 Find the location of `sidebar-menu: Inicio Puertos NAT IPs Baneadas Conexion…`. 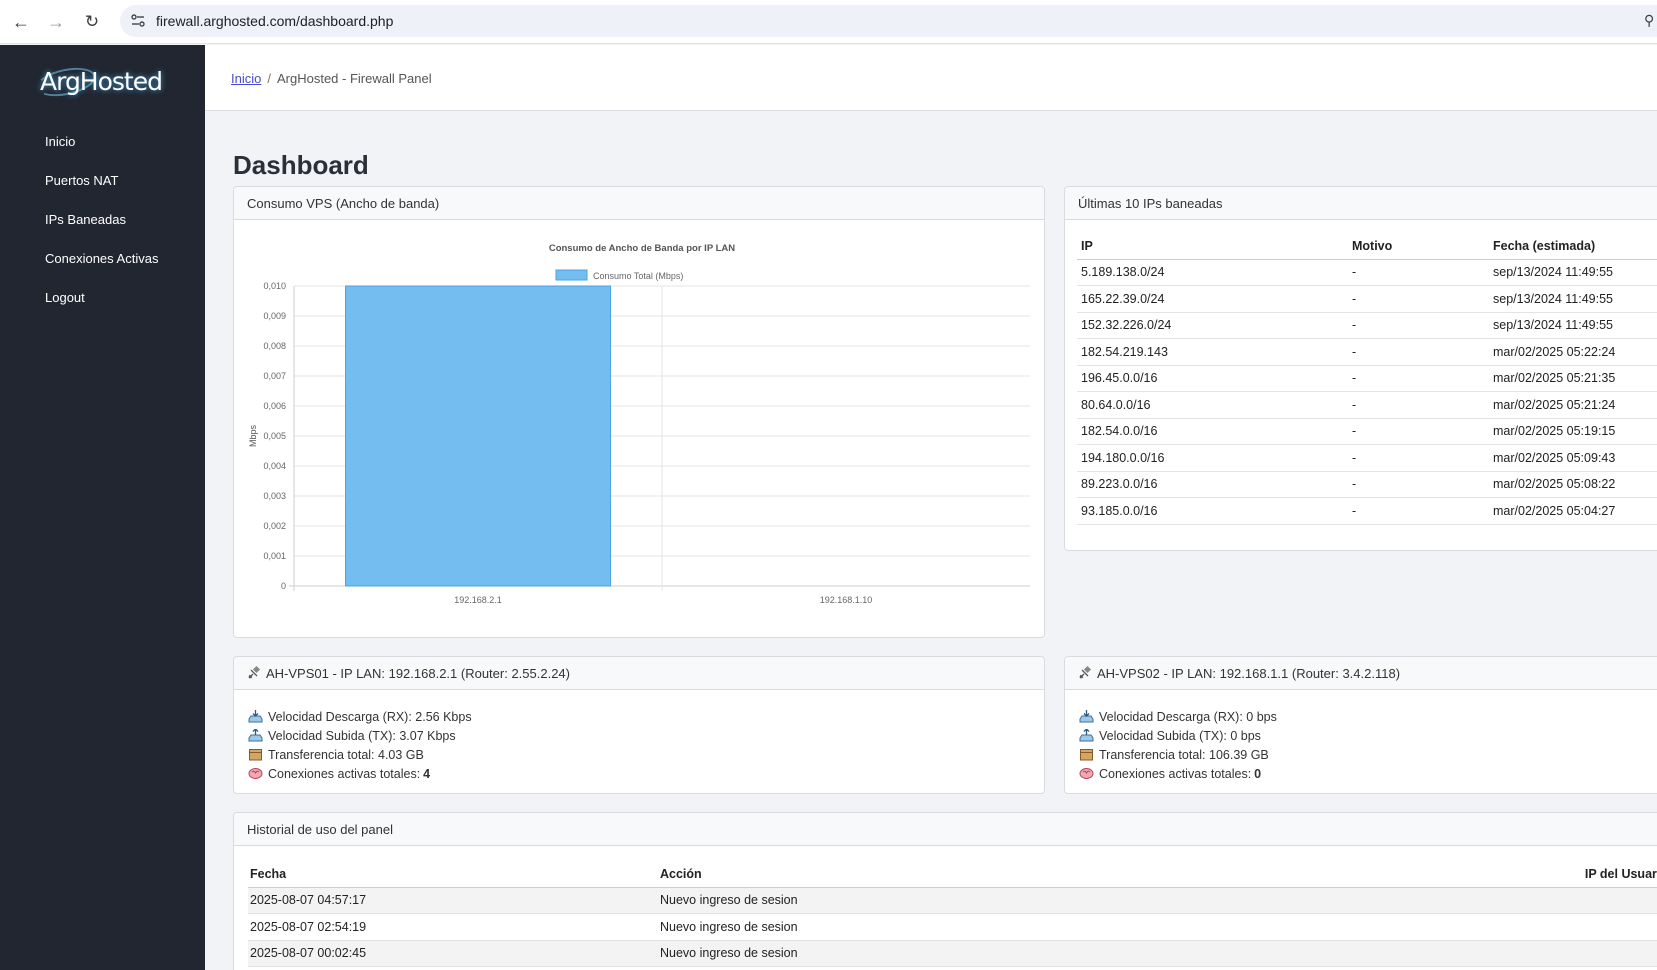

sidebar-menu: Inicio Puertos NAT IPs Baneadas Conexion… is located at coordinates (102, 219).